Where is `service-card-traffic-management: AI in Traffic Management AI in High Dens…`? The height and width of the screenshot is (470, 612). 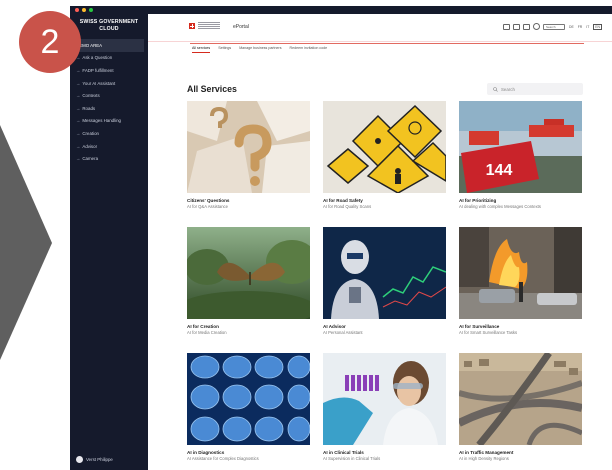
service-card-traffic-management: AI in Traffic Management AI in High Dens… is located at coordinates (520, 411).